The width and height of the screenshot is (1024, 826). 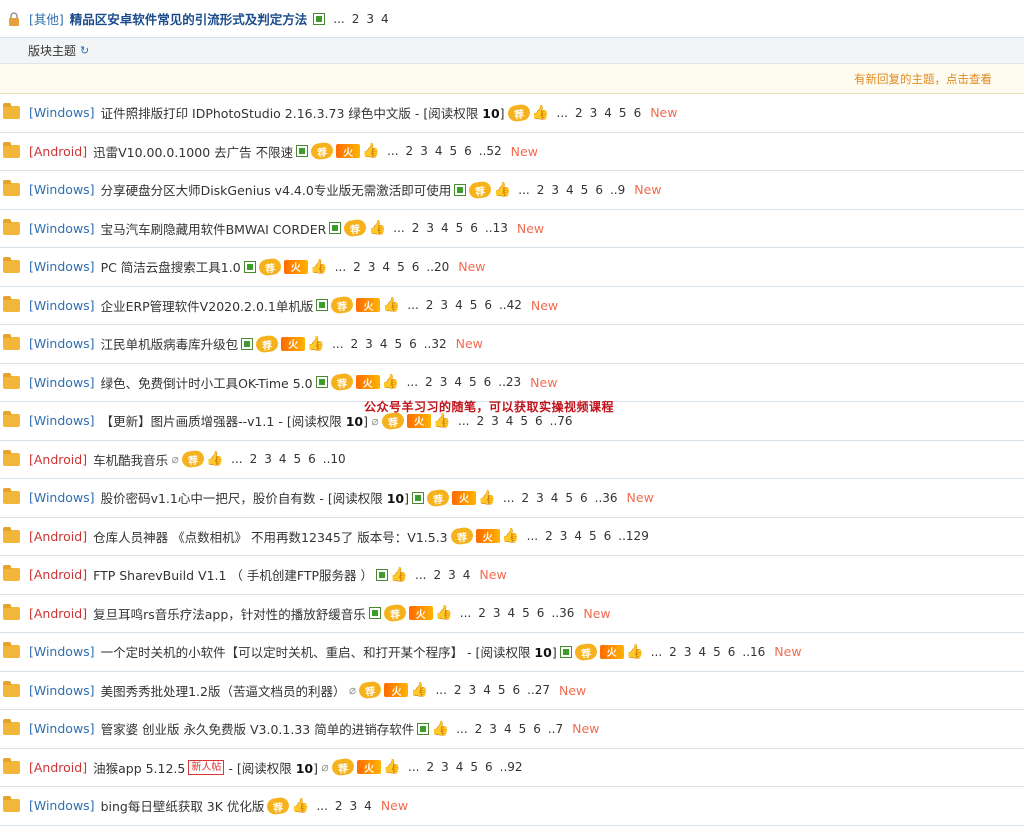 What do you see at coordinates (617, 190) in the screenshot?
I see `page-link: ..9` at bounding box center [617, 190].